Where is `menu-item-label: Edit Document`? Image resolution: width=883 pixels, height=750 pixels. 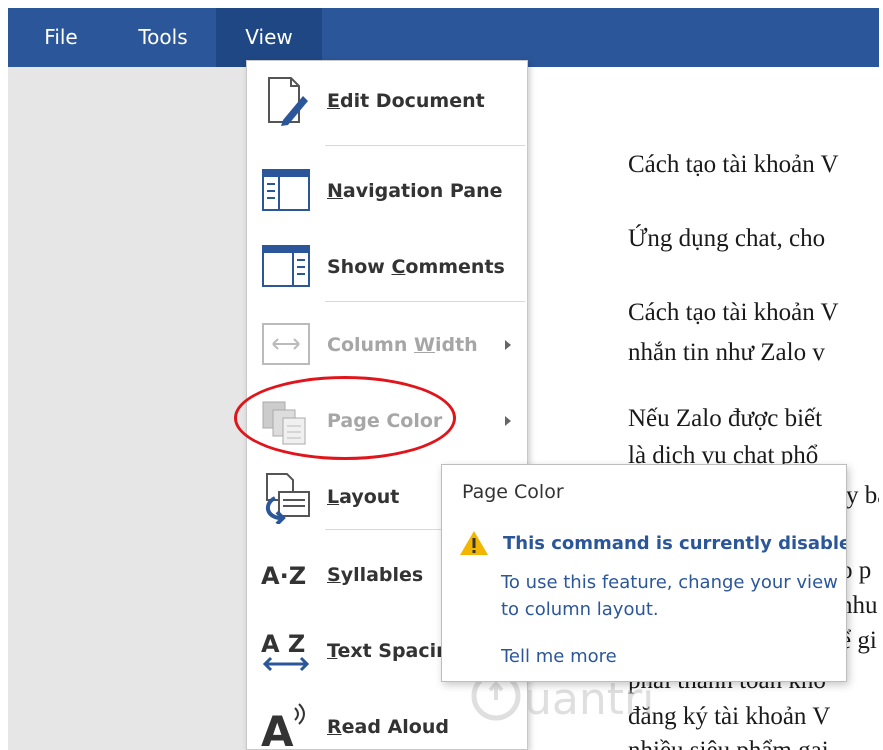 menu-item-label: Edit Document is located at coordinates (406, 101).